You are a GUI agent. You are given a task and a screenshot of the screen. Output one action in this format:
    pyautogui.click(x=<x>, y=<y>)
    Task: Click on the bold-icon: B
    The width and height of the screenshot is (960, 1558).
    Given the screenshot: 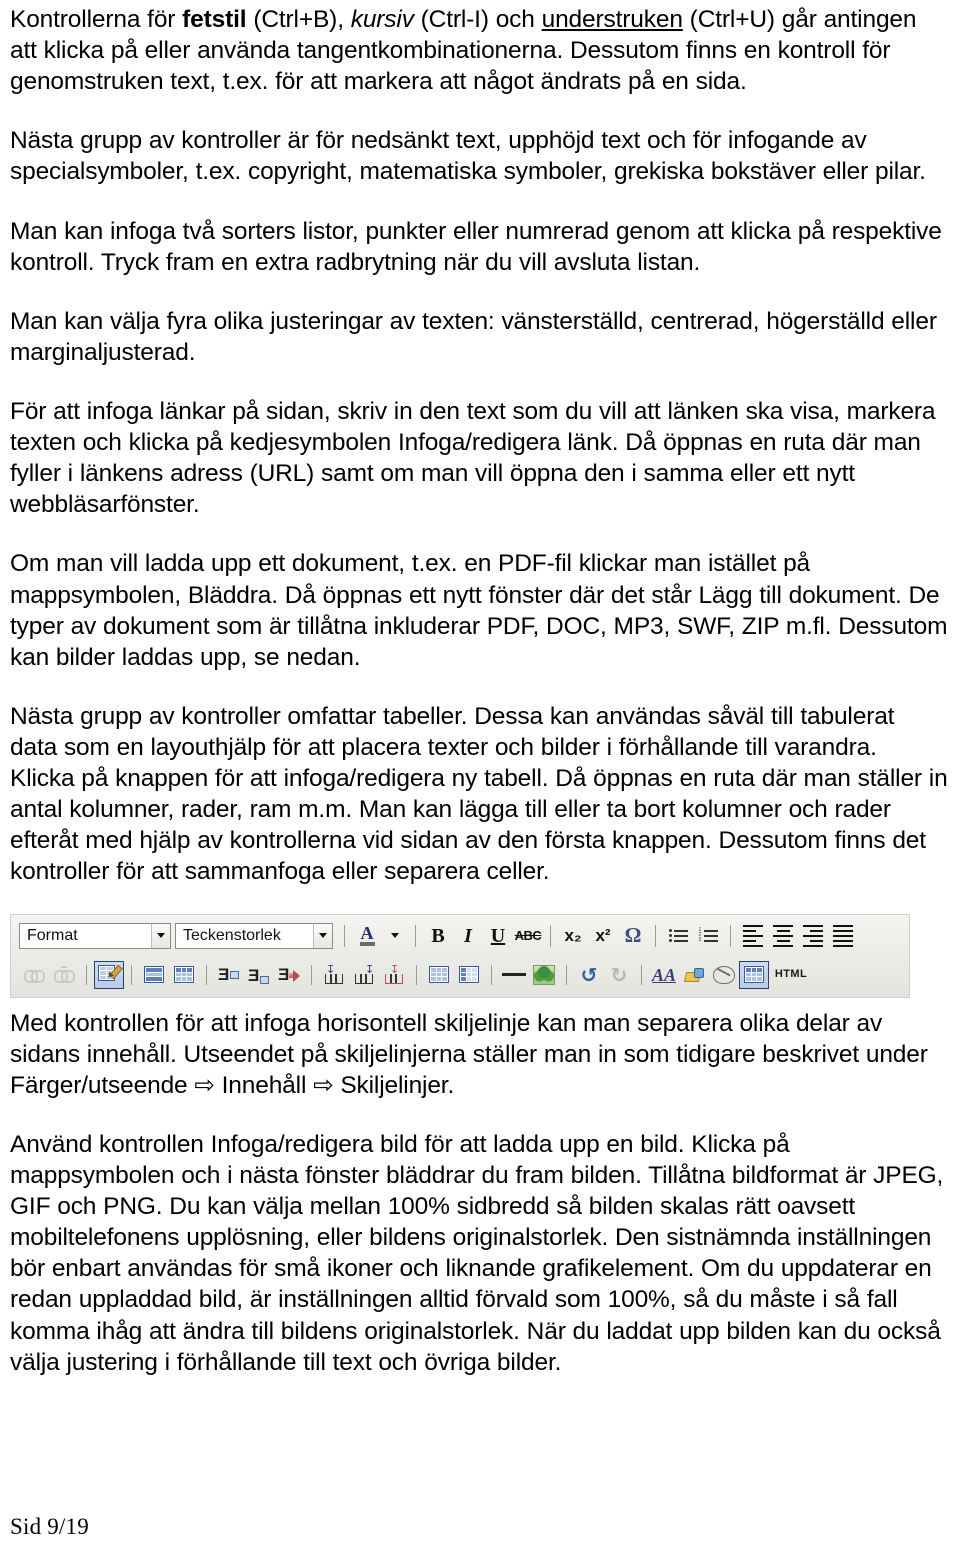 What is the action you would take?
    pyautogui.click(x=438, y=936)
    